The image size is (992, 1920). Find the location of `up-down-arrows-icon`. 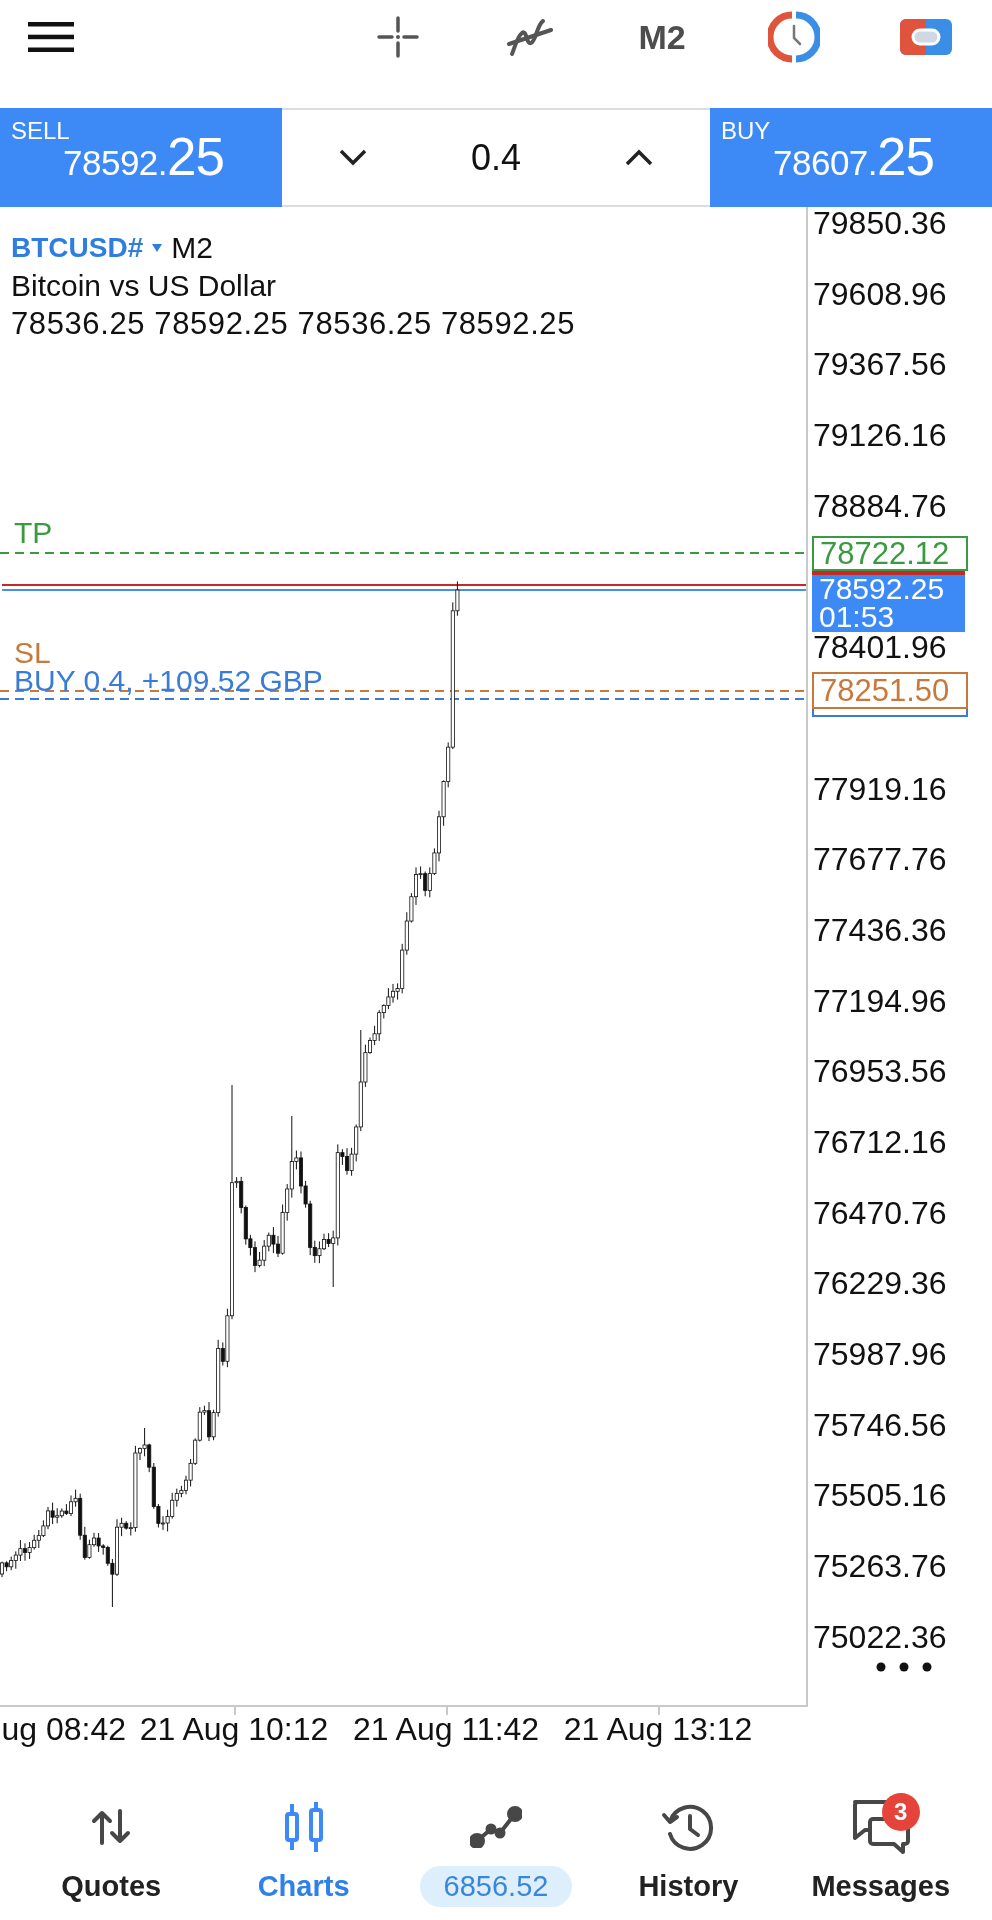

up-down-arrows-icon is located at coordinates (111, 1827).